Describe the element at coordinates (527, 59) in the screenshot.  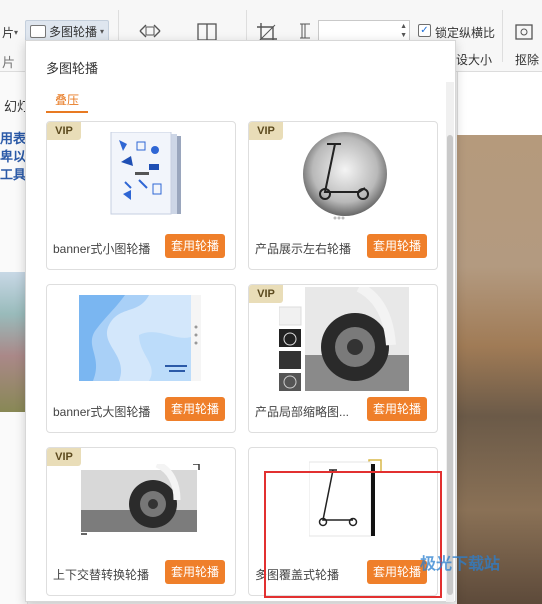
I see `cutout-label: 抠除` at that location.